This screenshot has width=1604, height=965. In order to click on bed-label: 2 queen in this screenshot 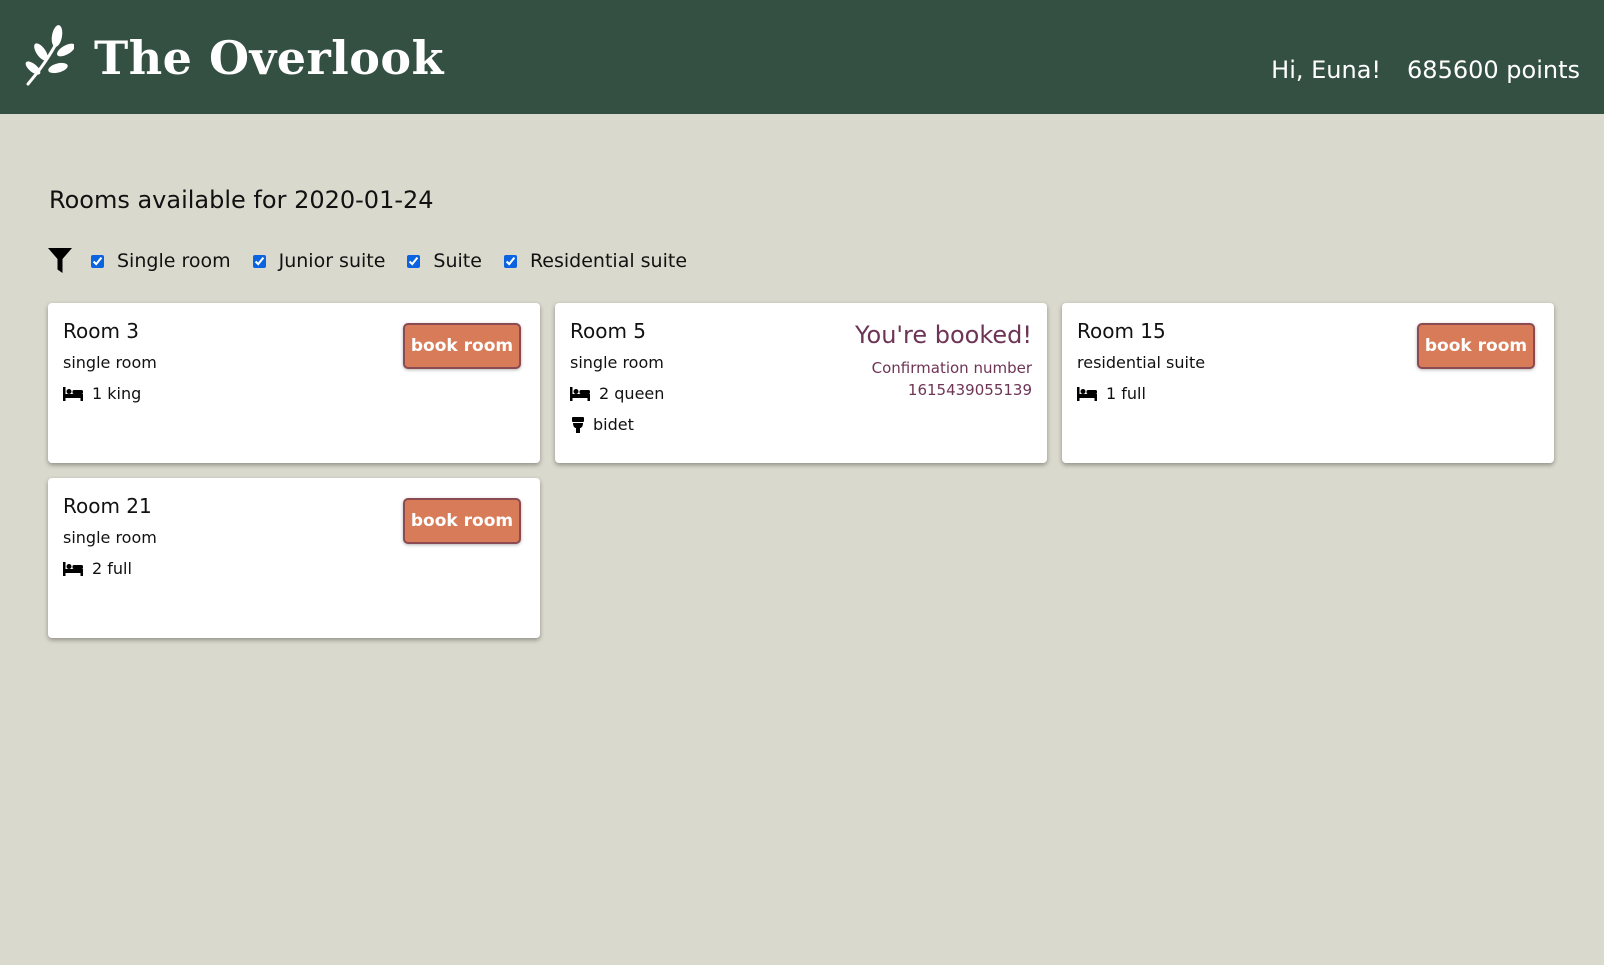, I will do `click(632, 393)`.